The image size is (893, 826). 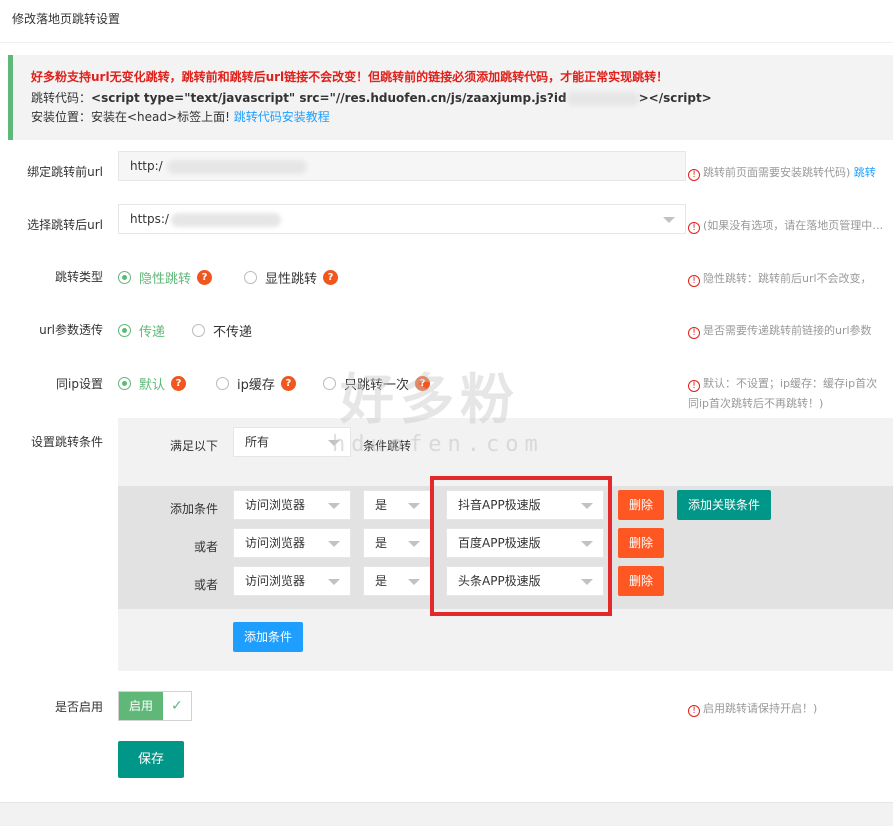 What do you see at coordinates (236, 166) in the screenshot?
I see `redacted-url` at bounding box center [236, 166].